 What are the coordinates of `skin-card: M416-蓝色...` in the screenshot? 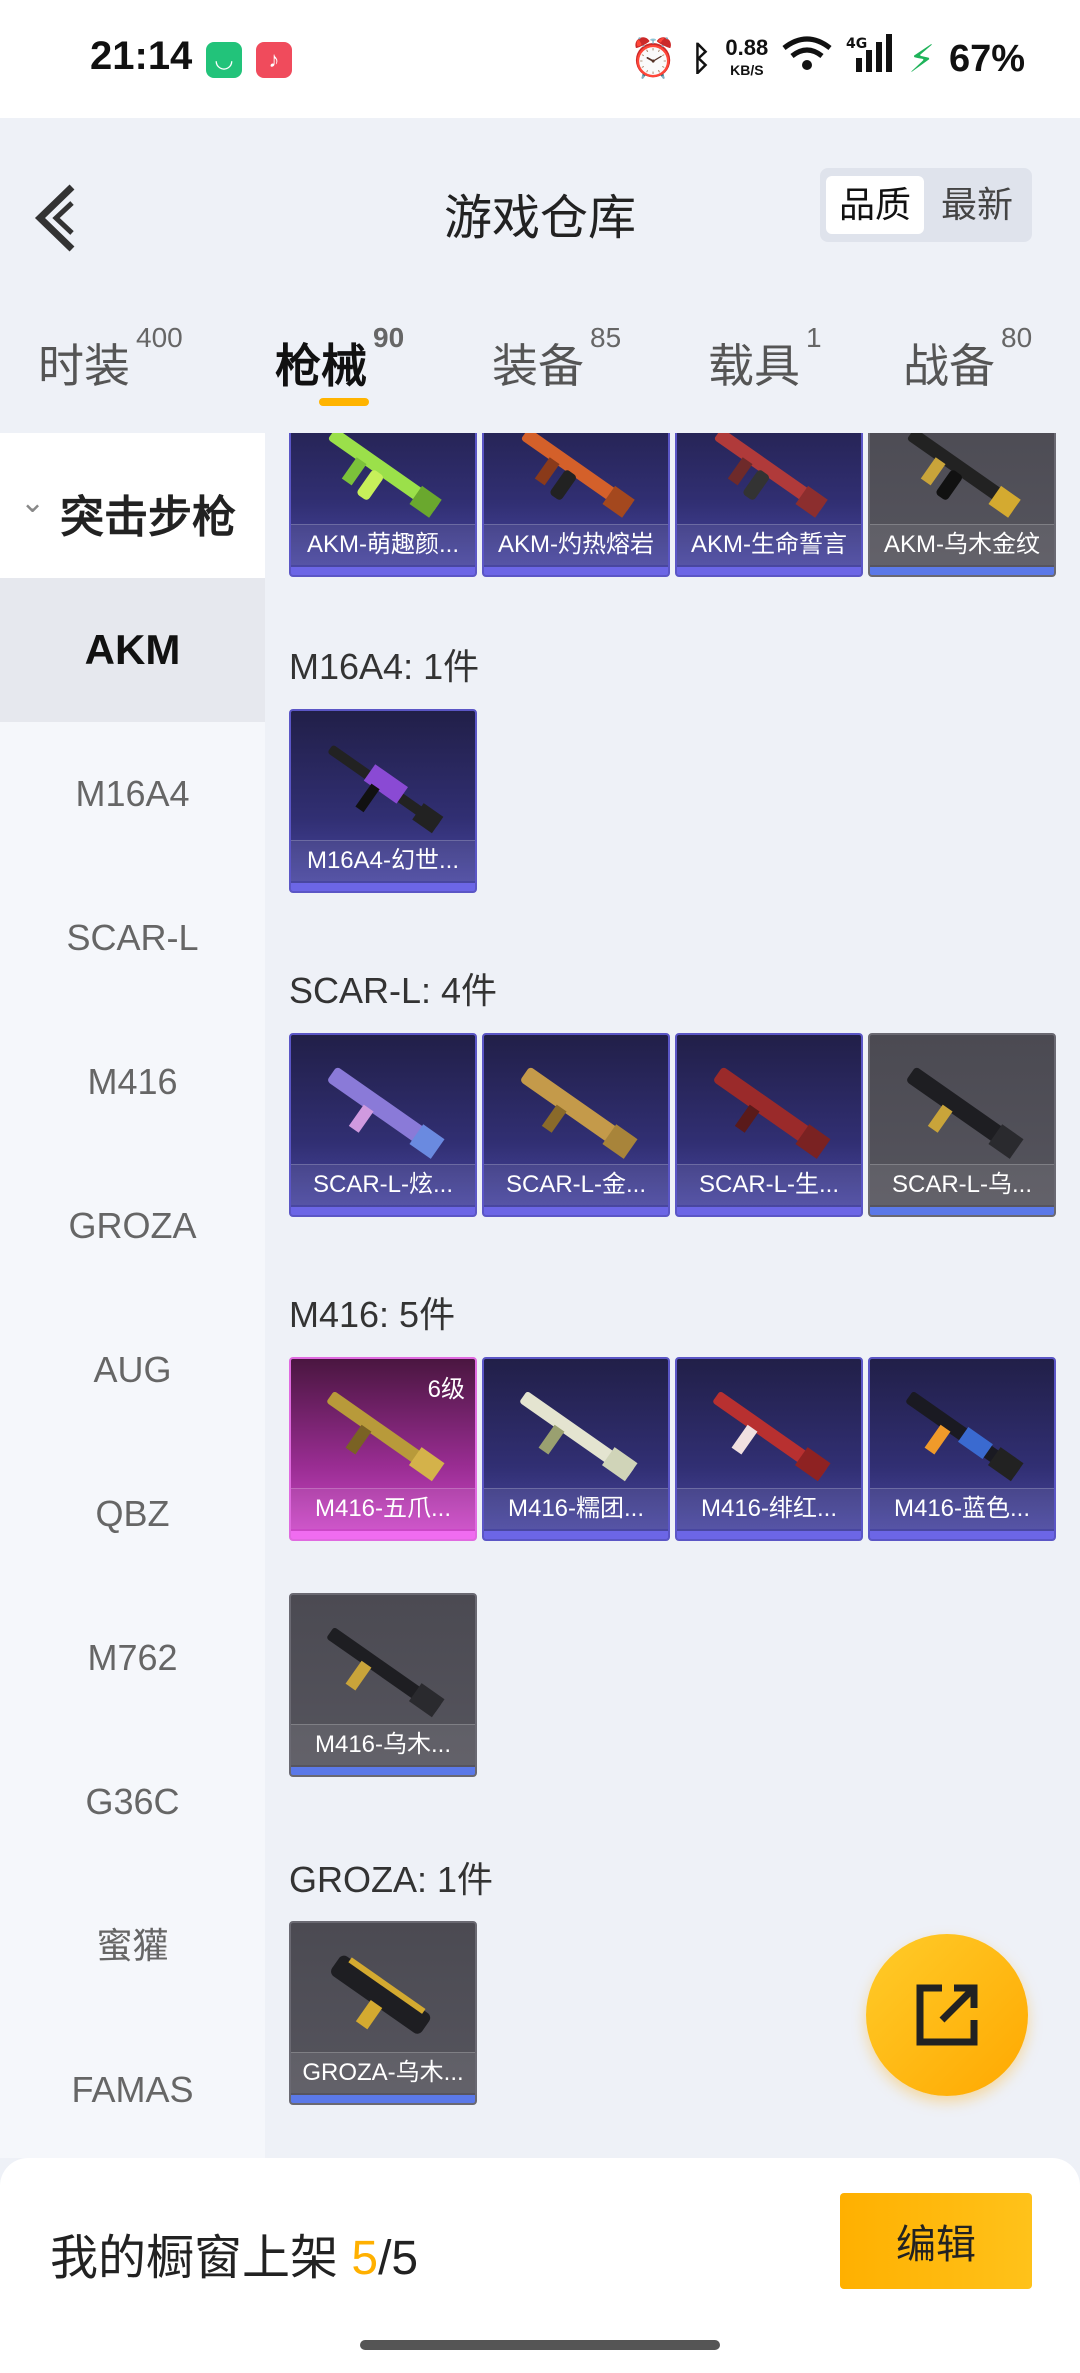 It's located at (962, 1449).